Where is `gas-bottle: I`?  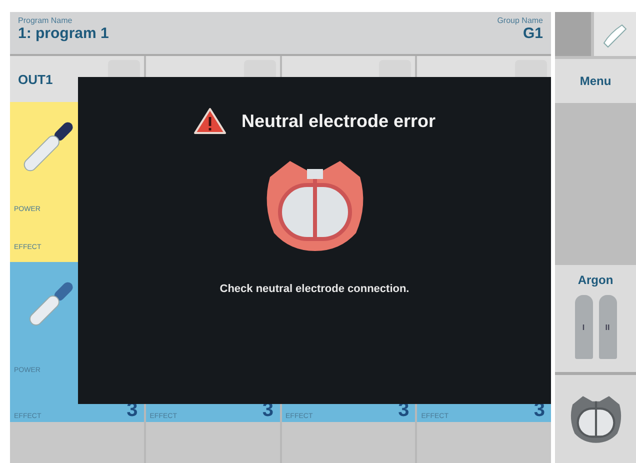
gas-bottle: I is located at coordinates (583, 327).